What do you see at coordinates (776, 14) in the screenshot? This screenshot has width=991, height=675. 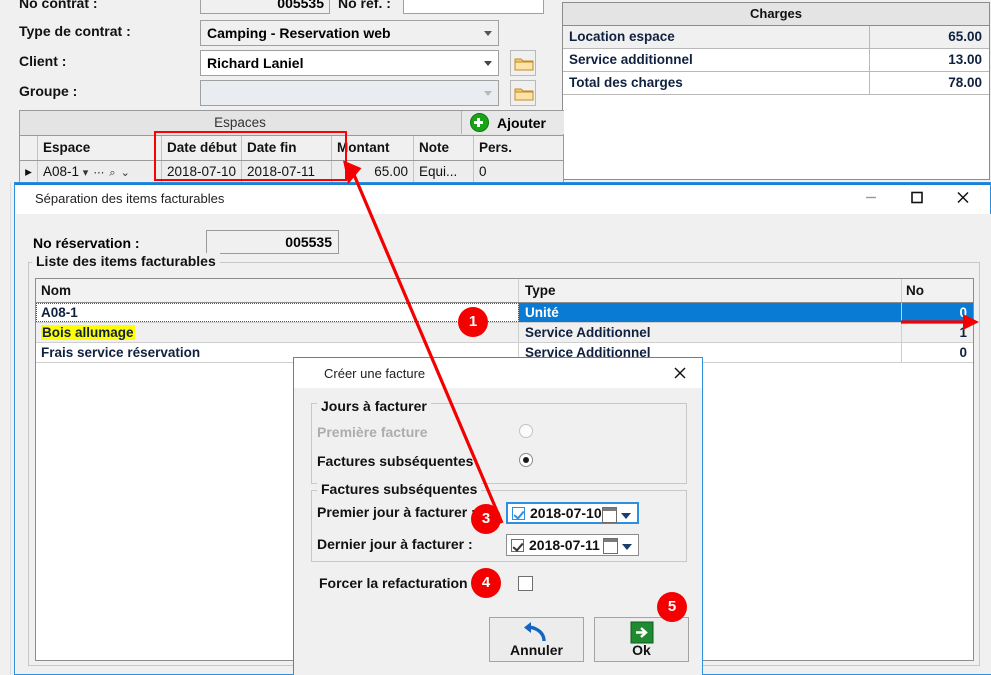 I see `charges-title: Charges` at bounding box center [776, 14].